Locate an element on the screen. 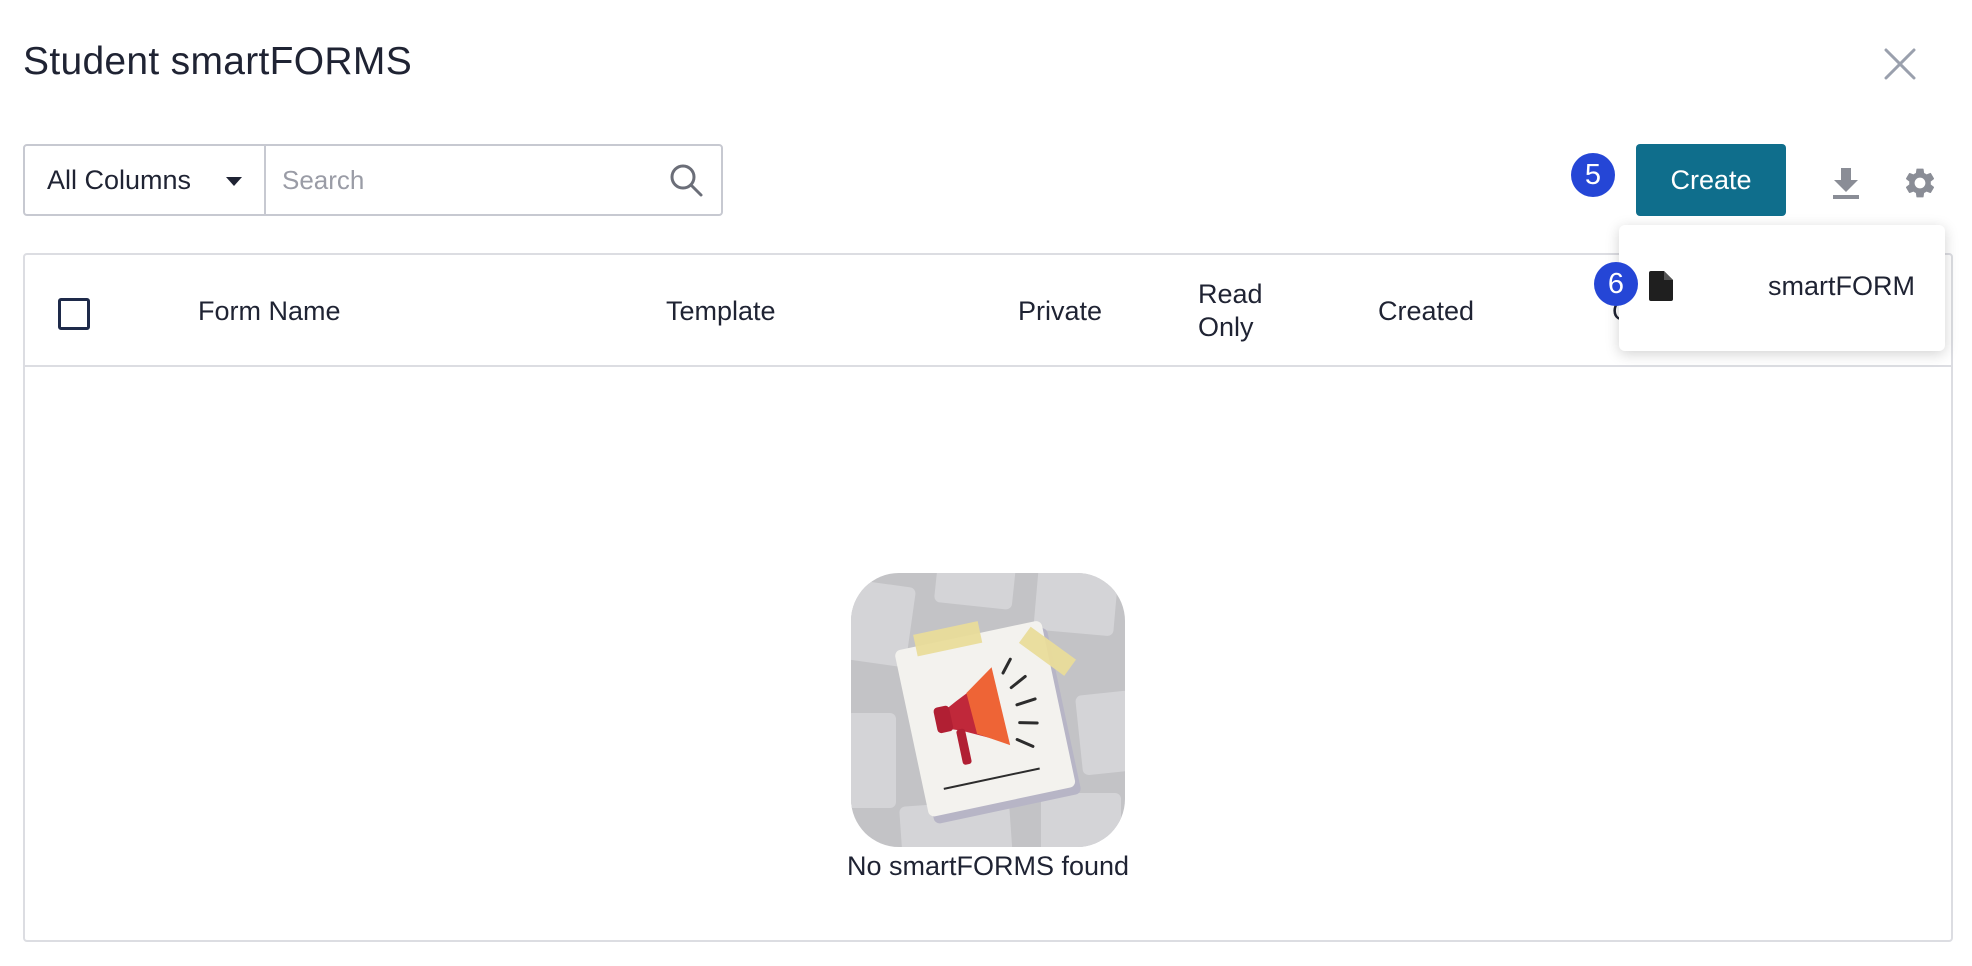 This screenshot has width=1972, height=966. page-title: Student smartFORMS is located at coordinates (218, 61).